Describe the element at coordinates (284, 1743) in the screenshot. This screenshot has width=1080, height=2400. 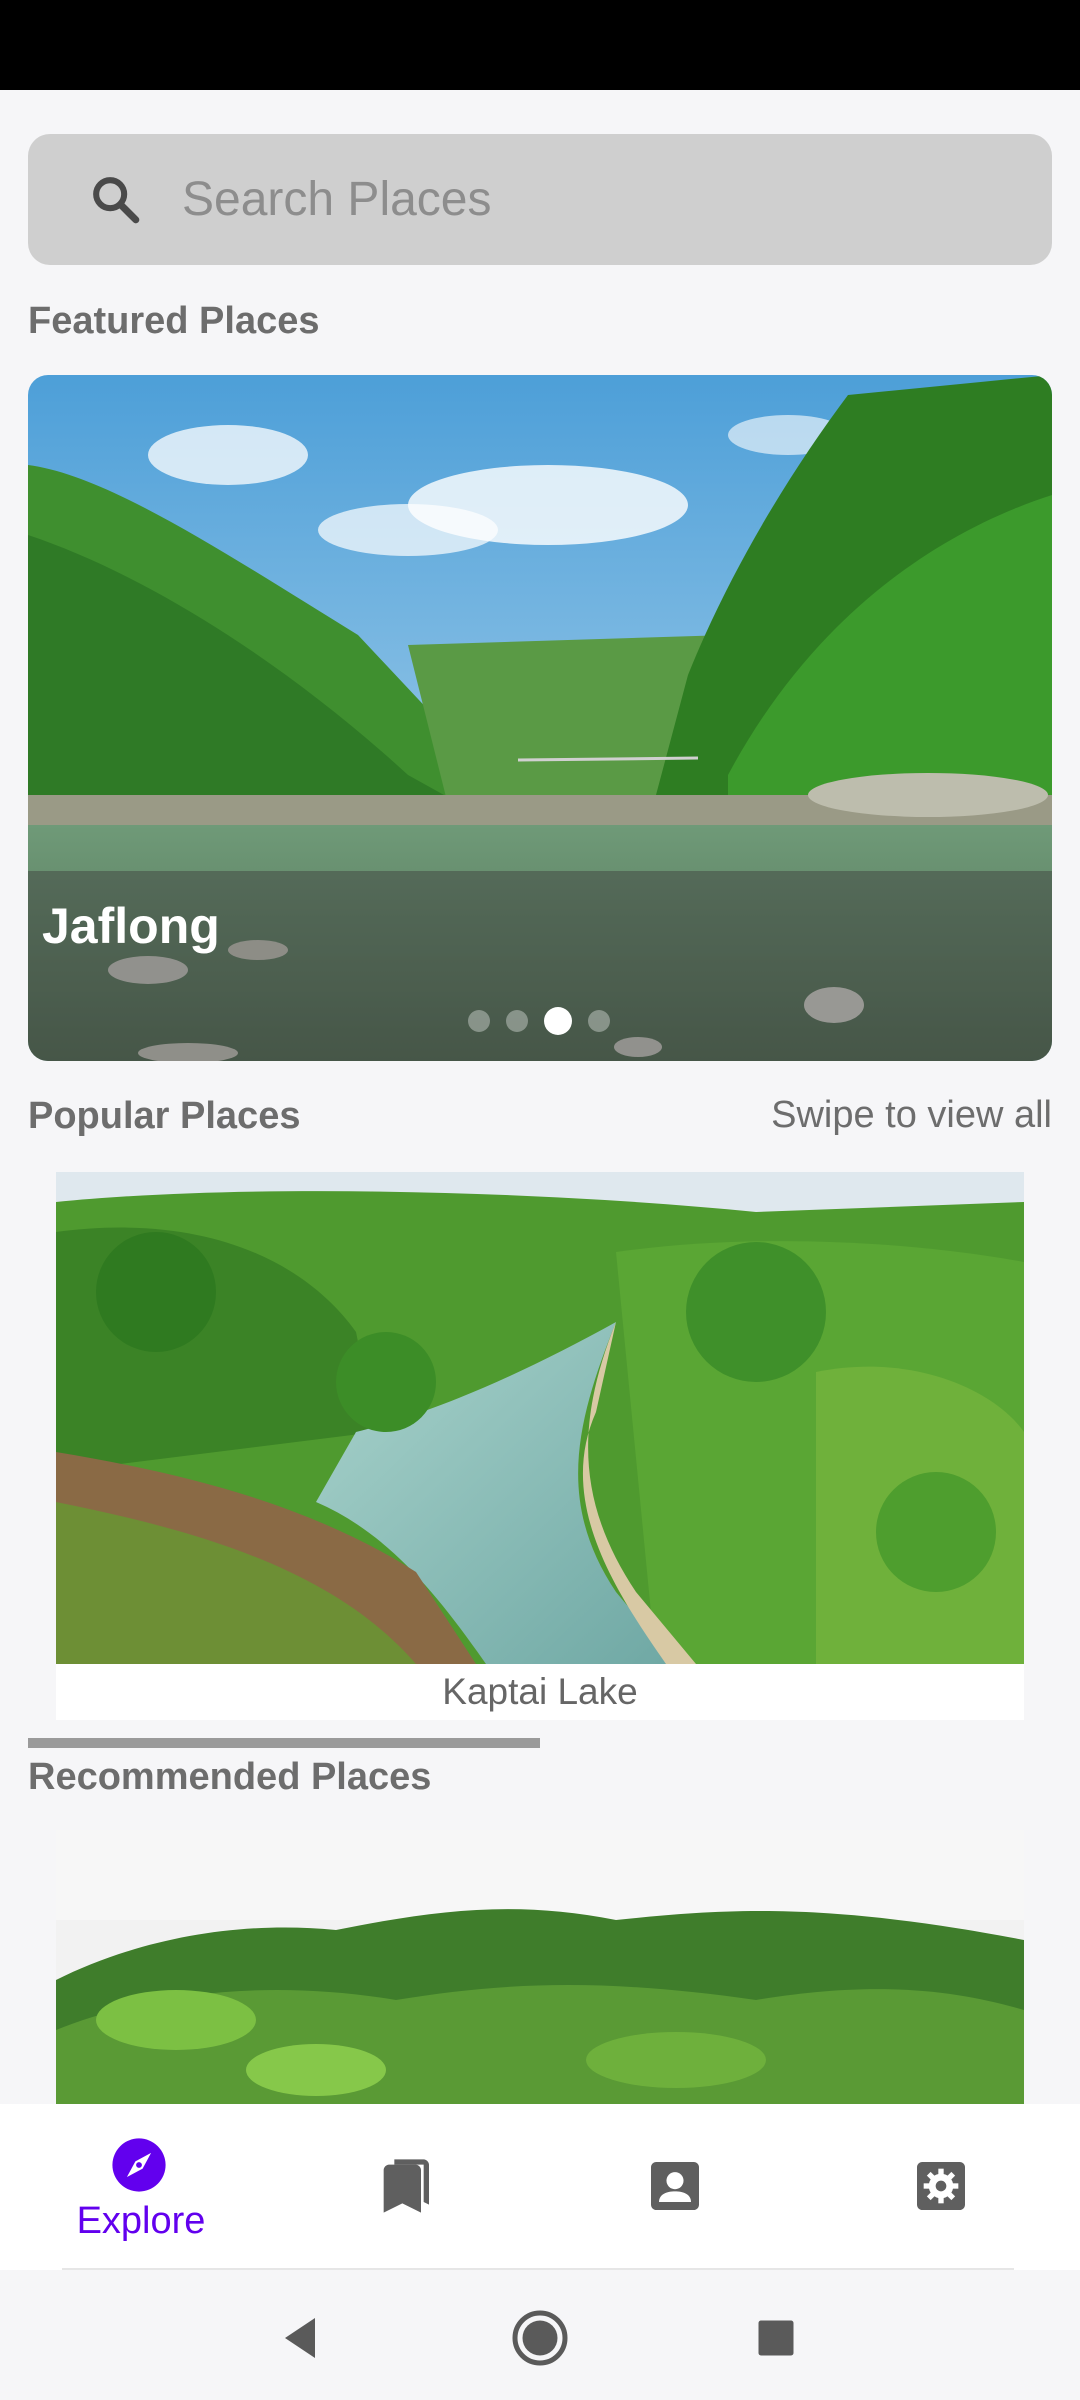
I see `horizontal-scroll-indicator` at that location.